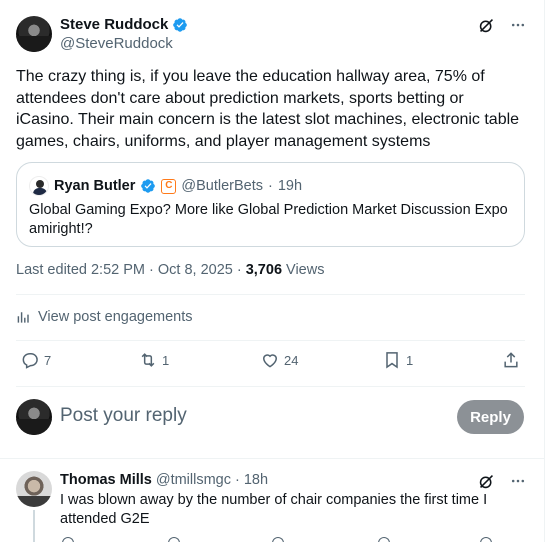  Describe the element at coordinates (34, 489) in the screenshot. I see `commenter-avatar` at that location.